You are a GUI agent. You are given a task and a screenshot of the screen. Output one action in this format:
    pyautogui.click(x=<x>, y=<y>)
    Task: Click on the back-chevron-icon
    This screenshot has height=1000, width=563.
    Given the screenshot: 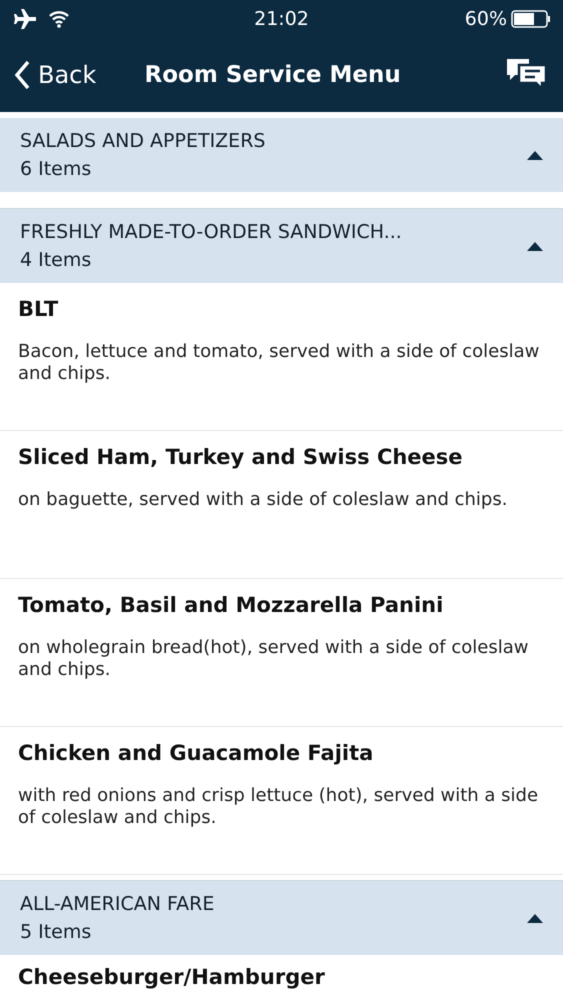 What is the action you would take?
    pyautogui.click(x=22, y=75)
    